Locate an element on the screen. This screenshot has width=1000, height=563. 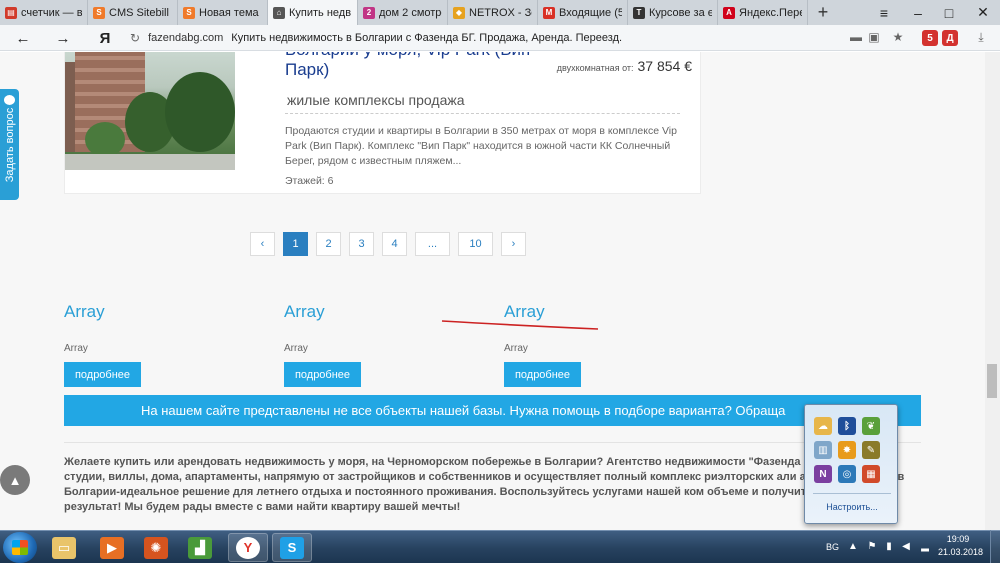
browser-tab: T Курсове за екс is located at coordinates (673, 12).